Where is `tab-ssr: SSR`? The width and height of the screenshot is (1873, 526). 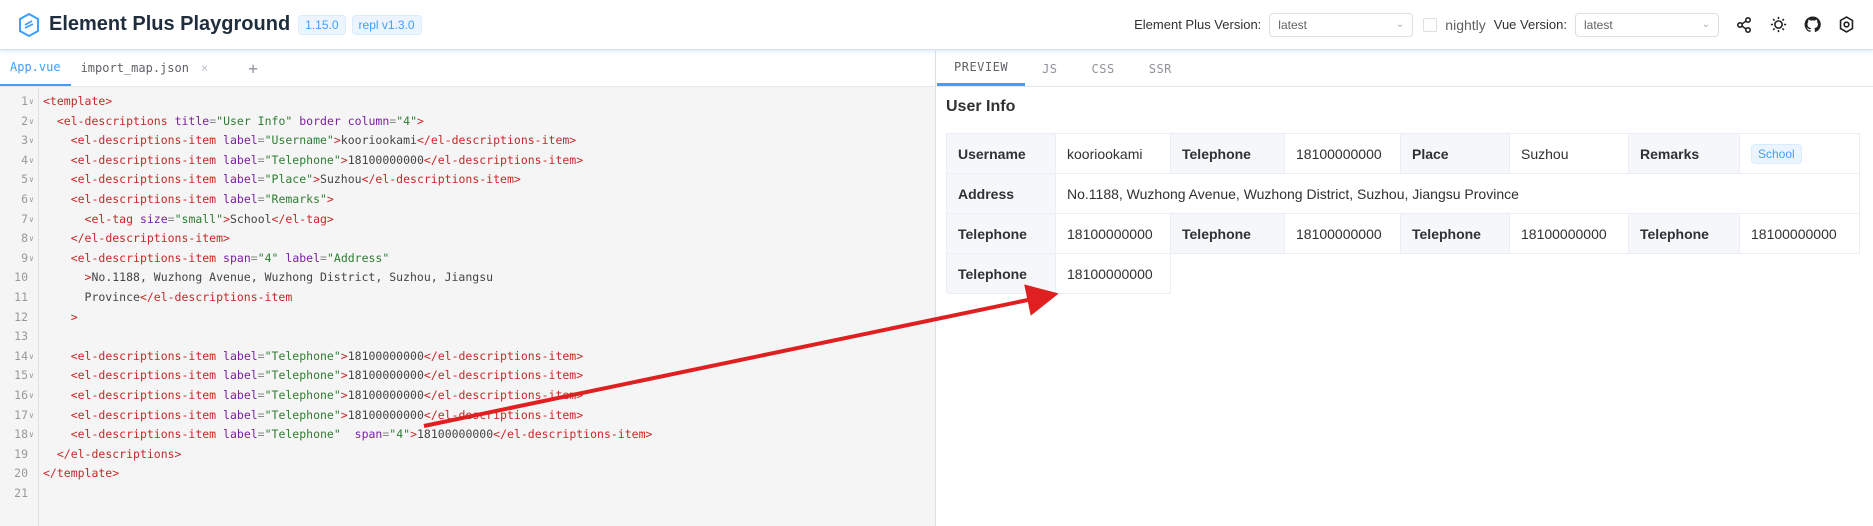 tab-ssr: SSR is located at coordinates (1160, 68).